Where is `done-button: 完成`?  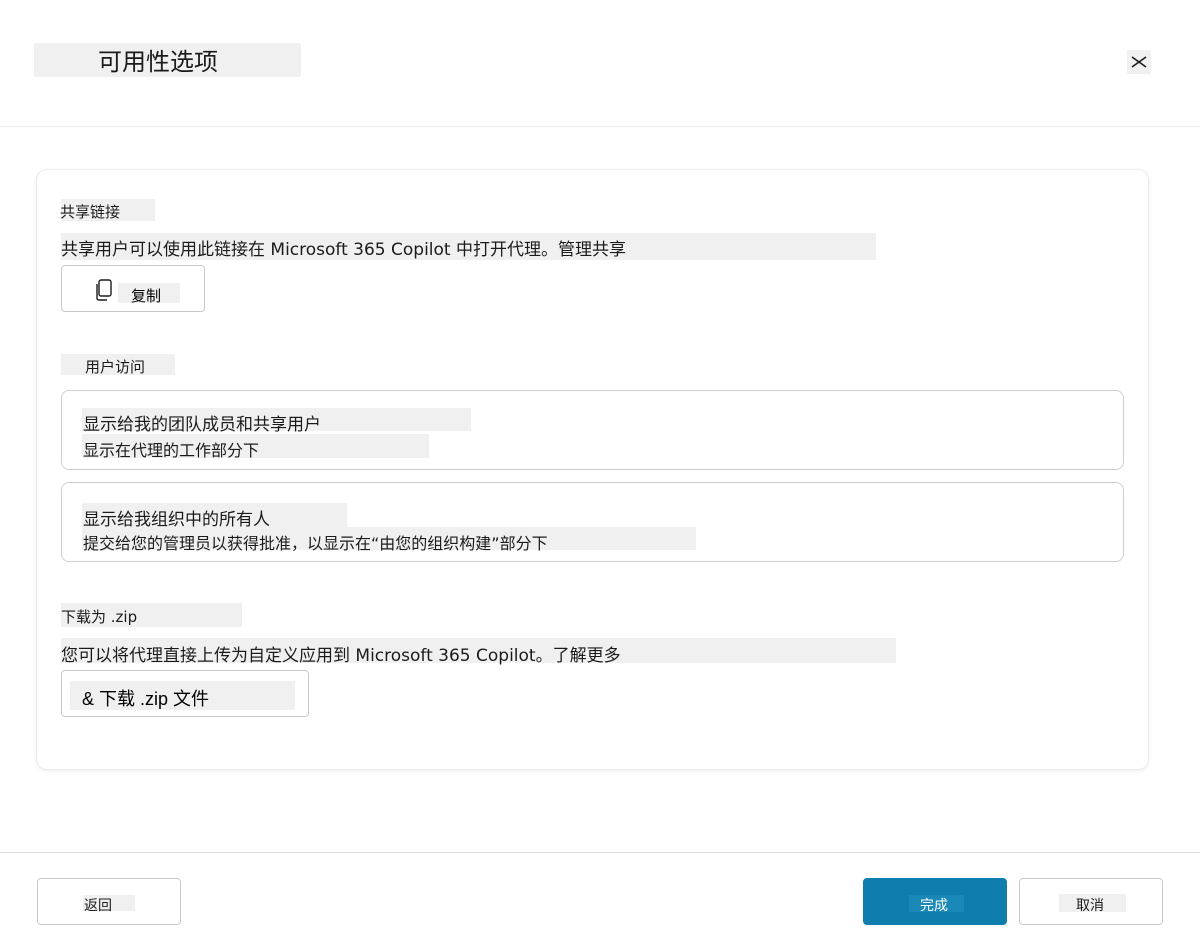 done-button: 完成 is located at coordinates (935, 901).